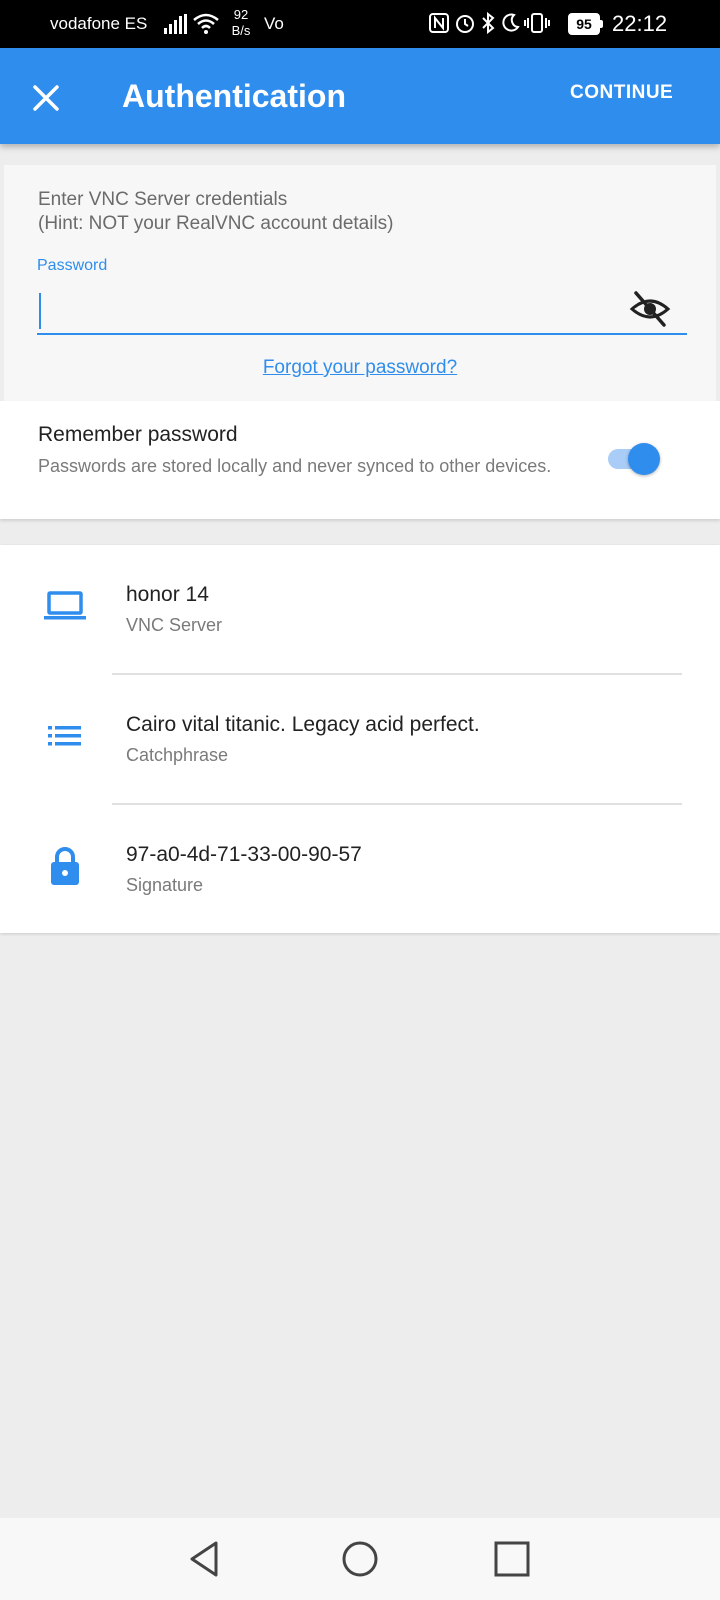 This screenshot has width=720, height=1600. I want to click on server-name: honor 14, so click(167, 594).